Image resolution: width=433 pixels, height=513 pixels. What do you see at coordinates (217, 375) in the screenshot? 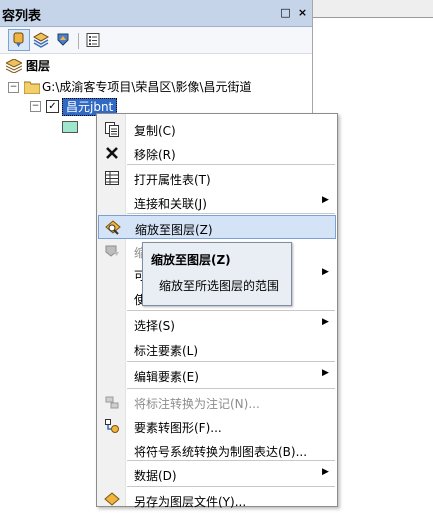
I see `menu-item-10: 编辑要素(E) ▶` at bounding box center [217, 375].